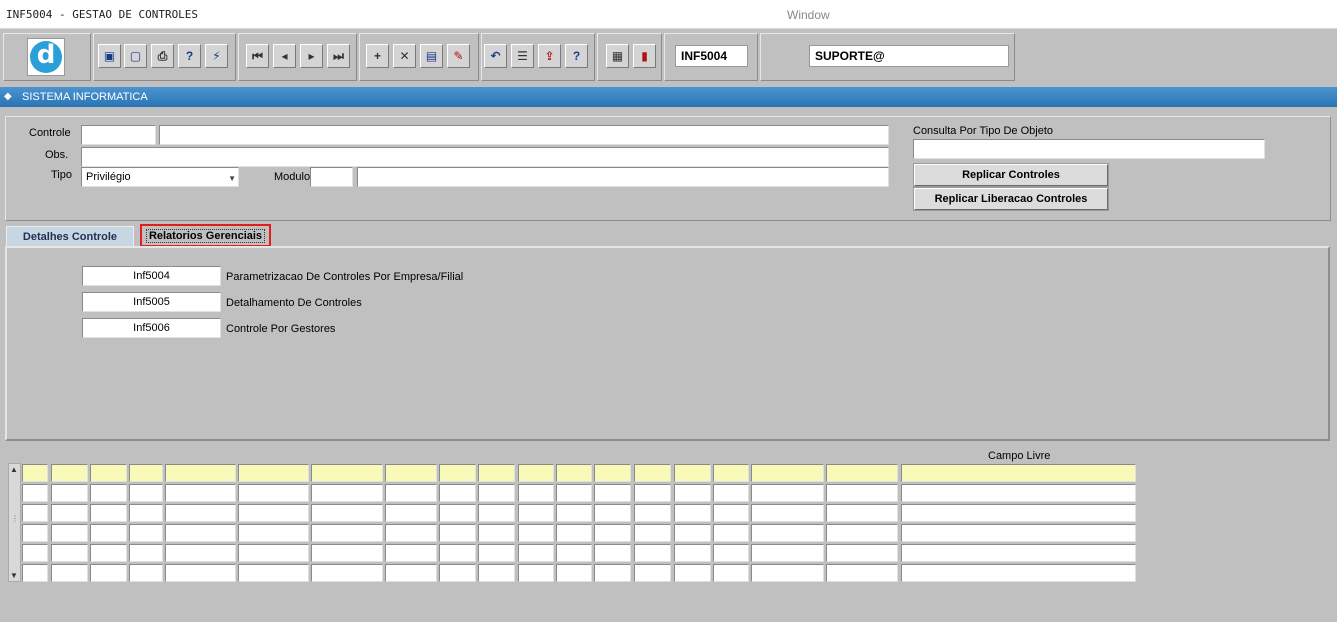  Describe the element at coordinates (160, 177) in the screenshot. I see `tipo-select: Privilégio ▼` at that location.